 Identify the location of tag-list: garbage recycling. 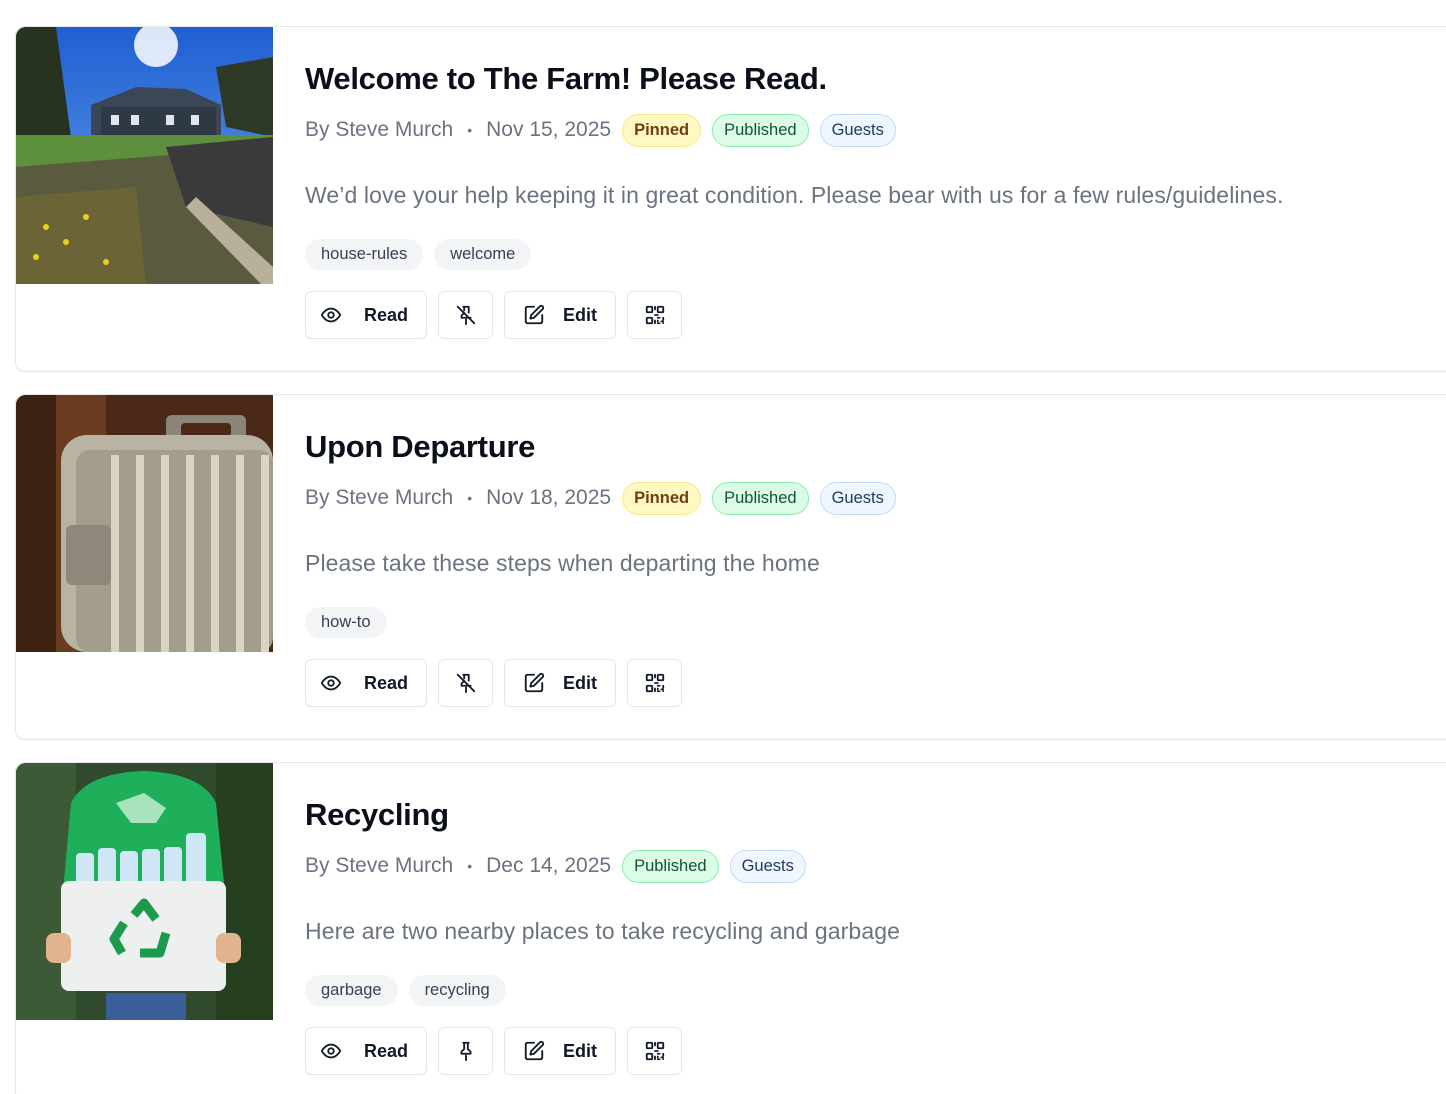
(405, 990).